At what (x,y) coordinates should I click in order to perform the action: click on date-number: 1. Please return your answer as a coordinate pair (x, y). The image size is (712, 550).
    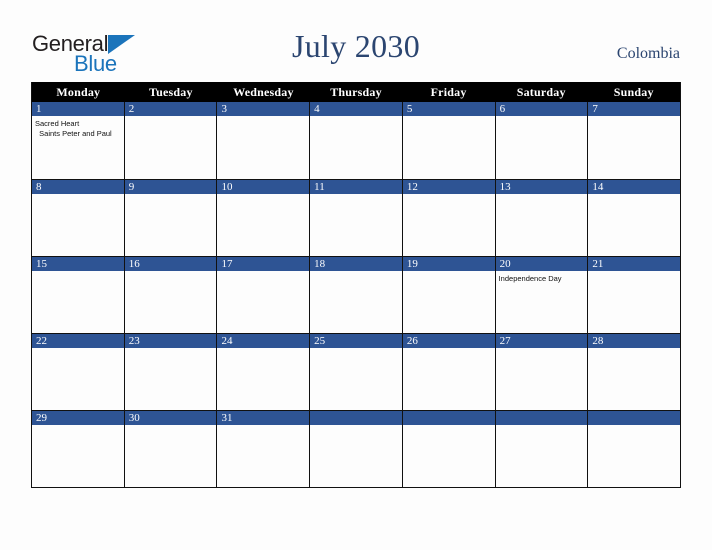
    Looking at the image, I should click on (78, 109).